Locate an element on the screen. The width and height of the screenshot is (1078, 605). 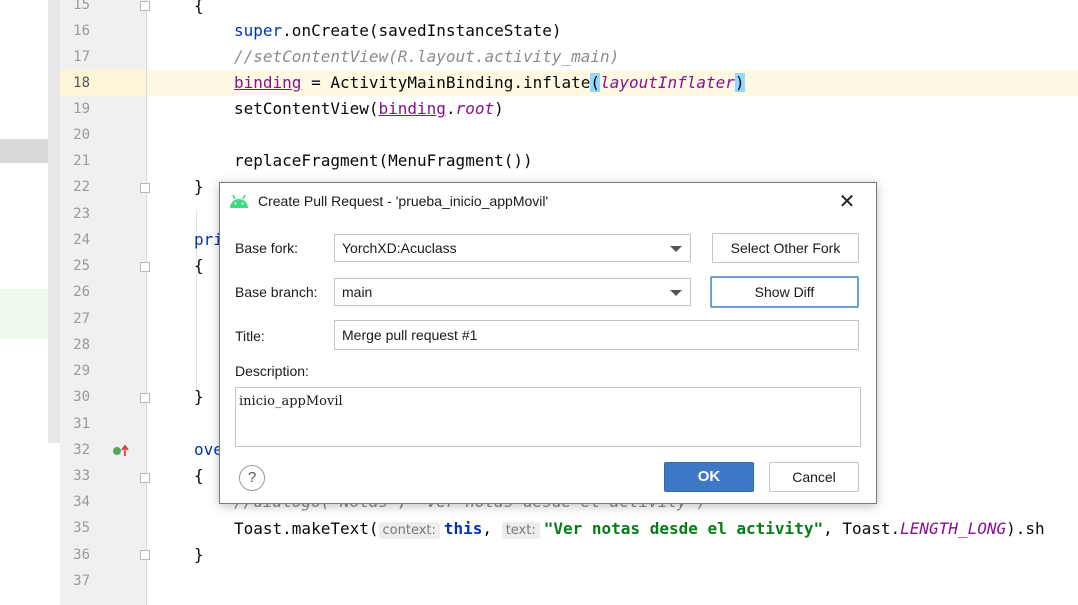
line-number: 25 is located at coordinates (81, 266).